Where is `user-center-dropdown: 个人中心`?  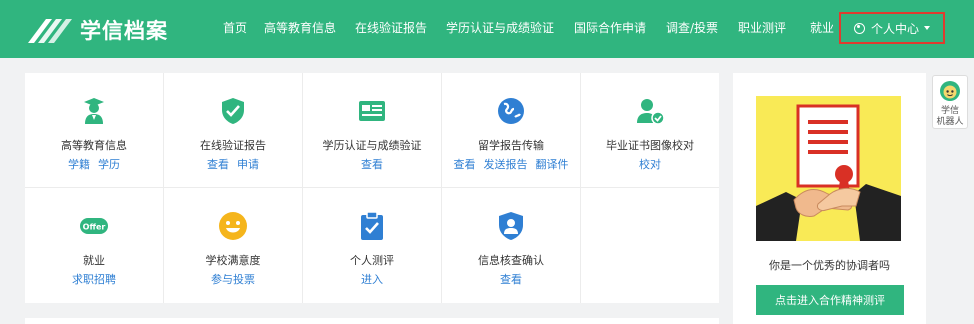
user-center-dropdown: 个人中心 is located at coordinates (892, 28).